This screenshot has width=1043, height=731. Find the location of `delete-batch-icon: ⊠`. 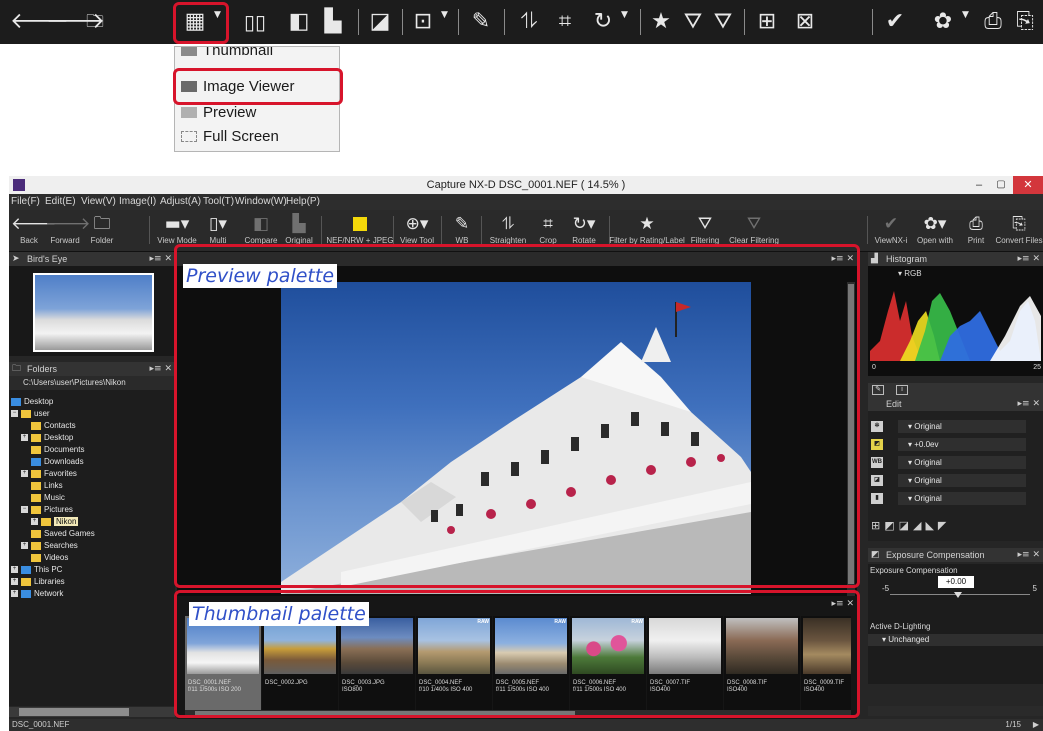

delete-batch-icon: ⊠ is located at coordinates (805, 22).